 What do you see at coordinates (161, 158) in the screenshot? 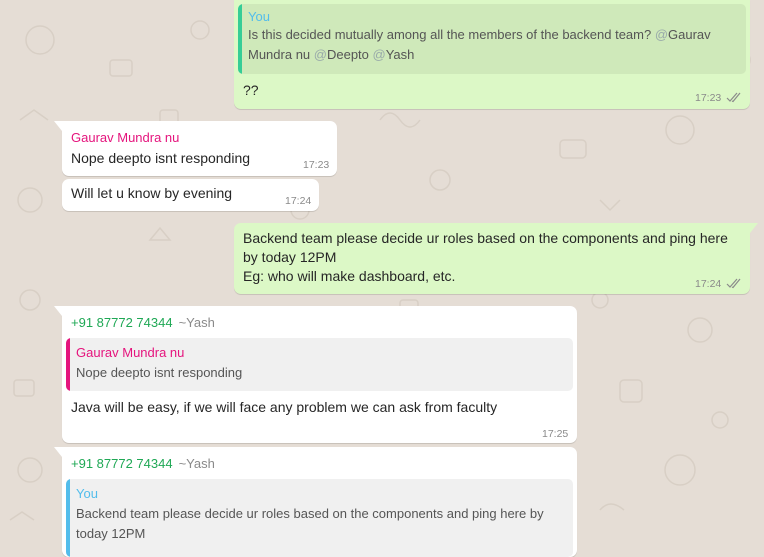
I see `message-text: Nope deepto isnt responding` at bounding box center [161, 158].